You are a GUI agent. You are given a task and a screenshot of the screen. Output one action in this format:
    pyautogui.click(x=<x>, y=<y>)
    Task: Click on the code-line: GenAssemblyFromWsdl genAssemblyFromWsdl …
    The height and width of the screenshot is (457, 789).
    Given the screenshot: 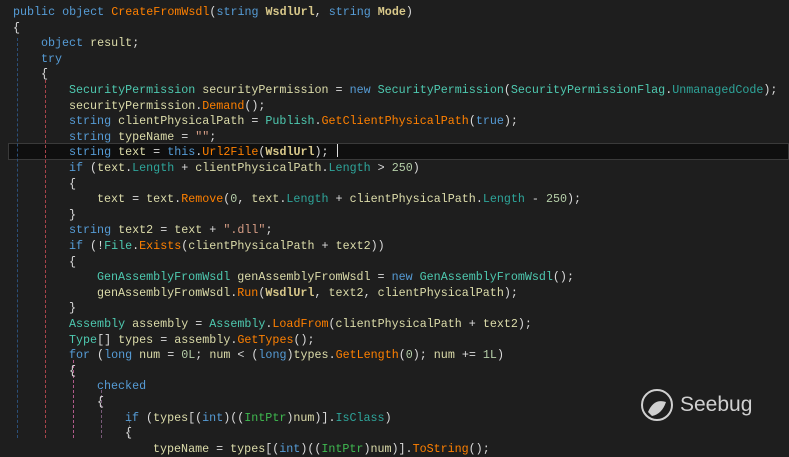 What is the action you would take?
    pyautogui.click(x=335, y=278)
    